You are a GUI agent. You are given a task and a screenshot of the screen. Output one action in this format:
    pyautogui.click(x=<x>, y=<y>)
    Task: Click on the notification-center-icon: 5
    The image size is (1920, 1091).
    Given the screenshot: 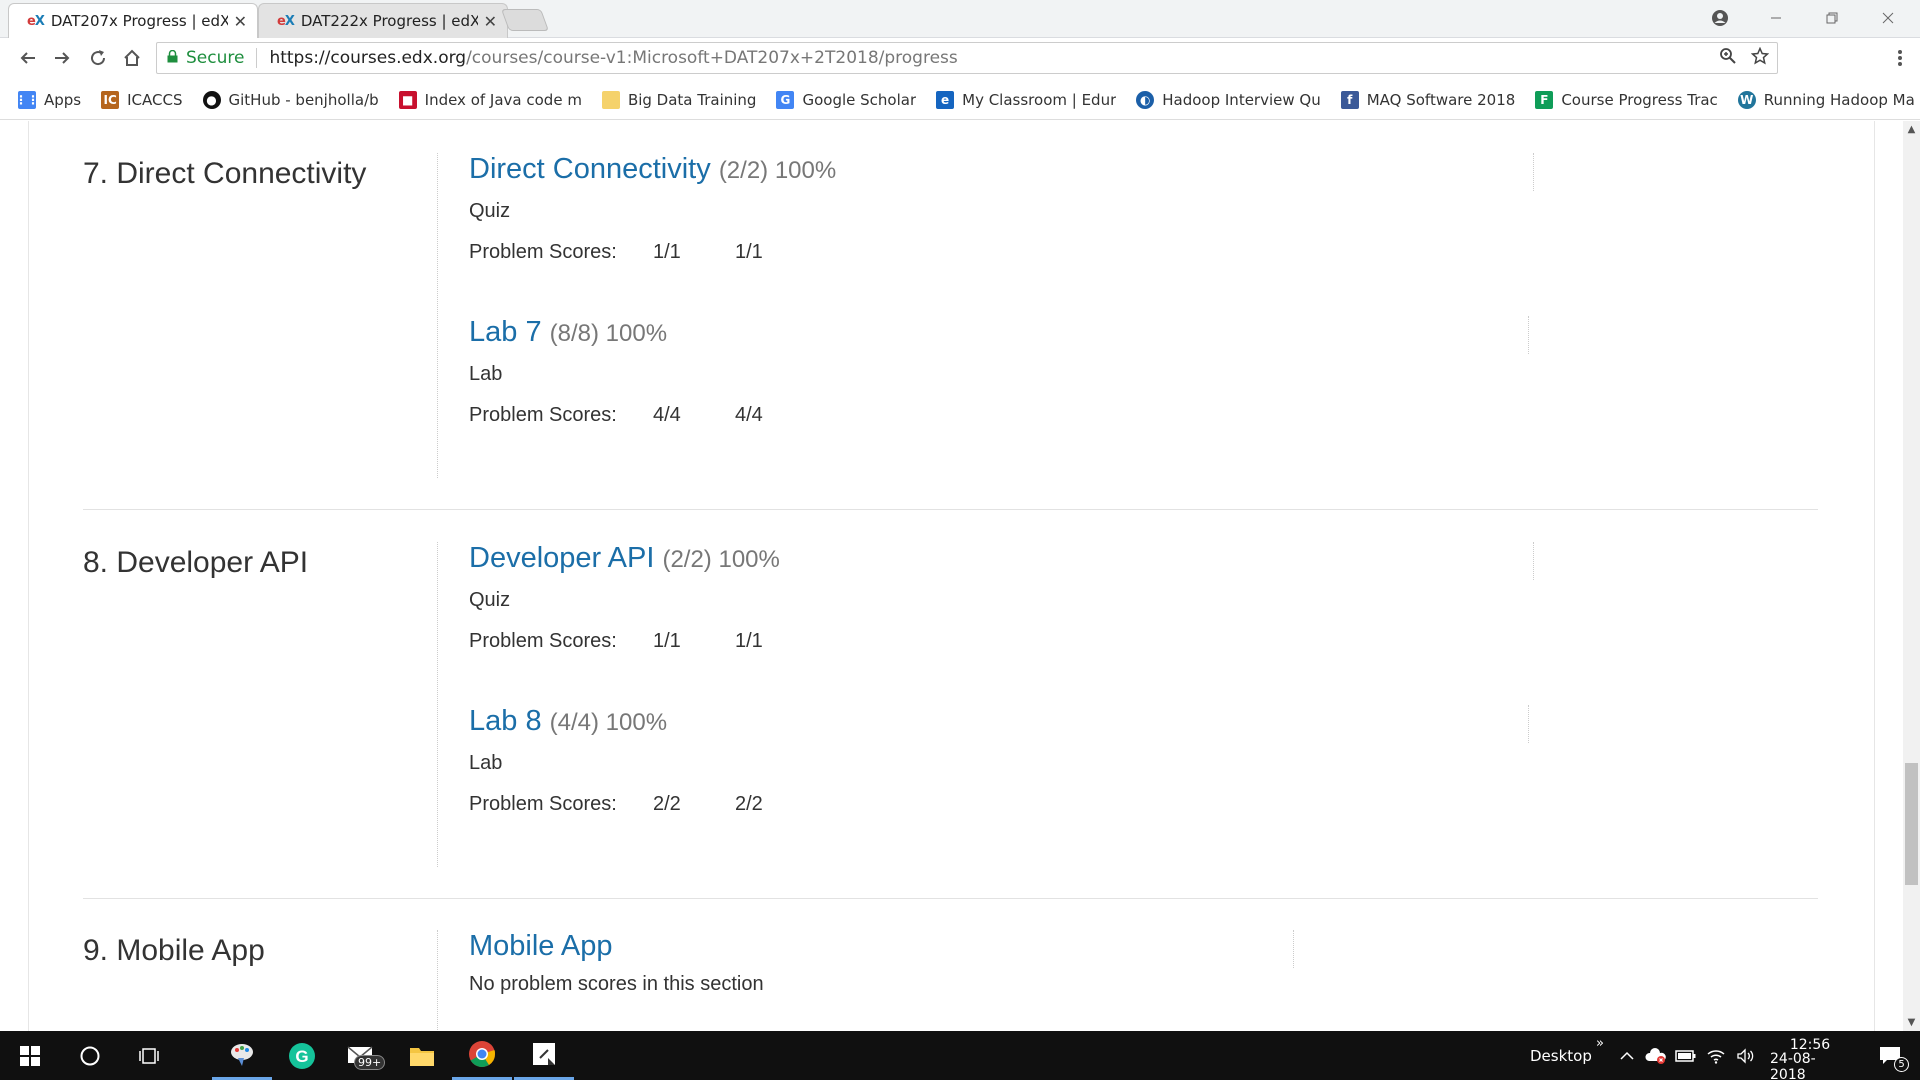 What is the action you would take?
    pyautogui.click(x=1890, y=1055)
    